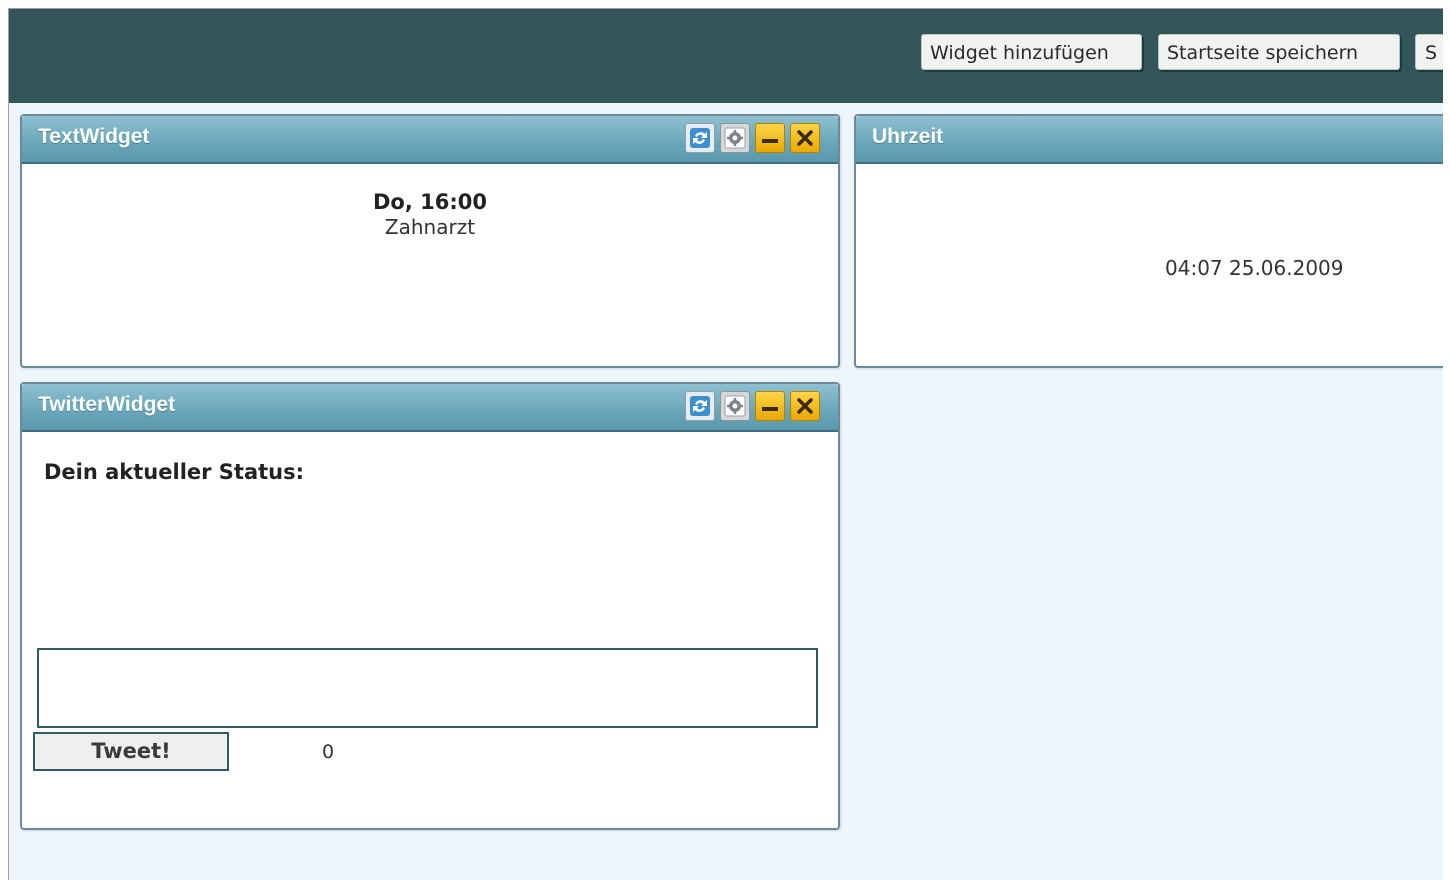  Describe the element at coordinates (430, 408) in the screenshot. I see `widget-header: TwitterWidget` at that location.